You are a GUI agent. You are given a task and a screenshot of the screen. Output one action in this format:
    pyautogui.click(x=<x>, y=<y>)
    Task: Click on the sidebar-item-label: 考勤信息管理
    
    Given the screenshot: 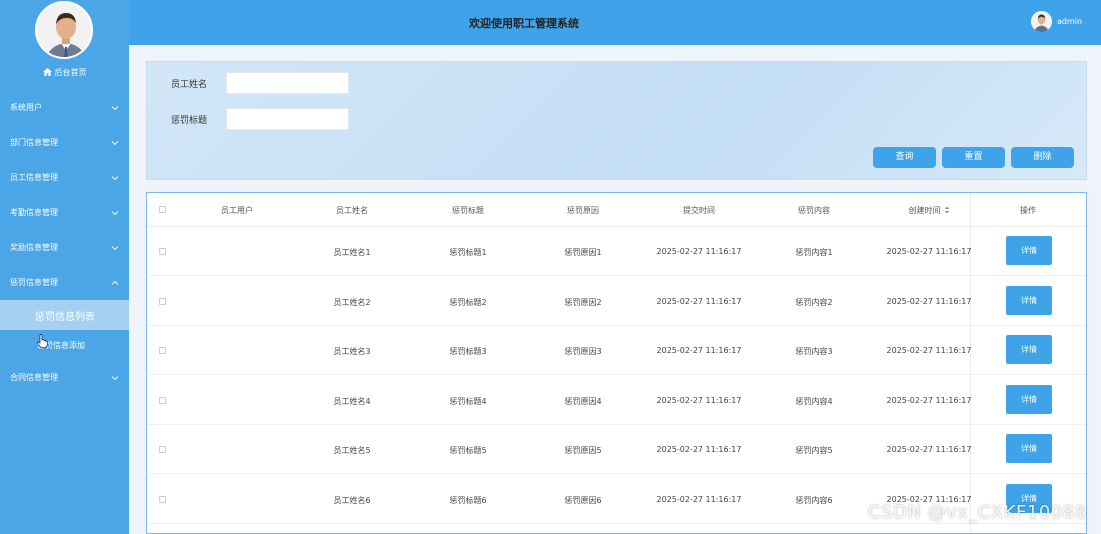 What is the action you would take?
    pyautogui.click(x=34, y=212)
    